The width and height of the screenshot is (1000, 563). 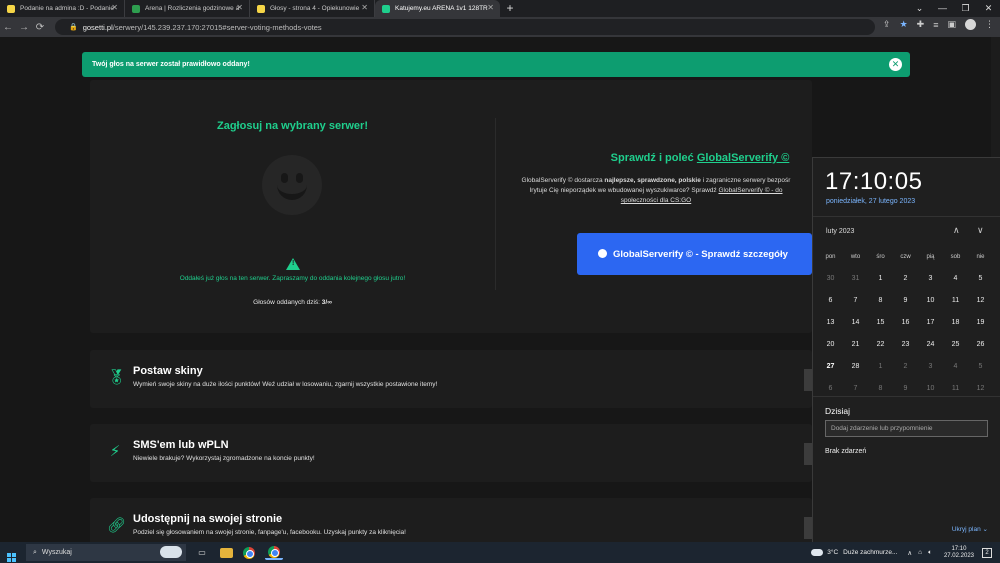 I want to click on calendar-day: 30, so click(x=830, y=279).